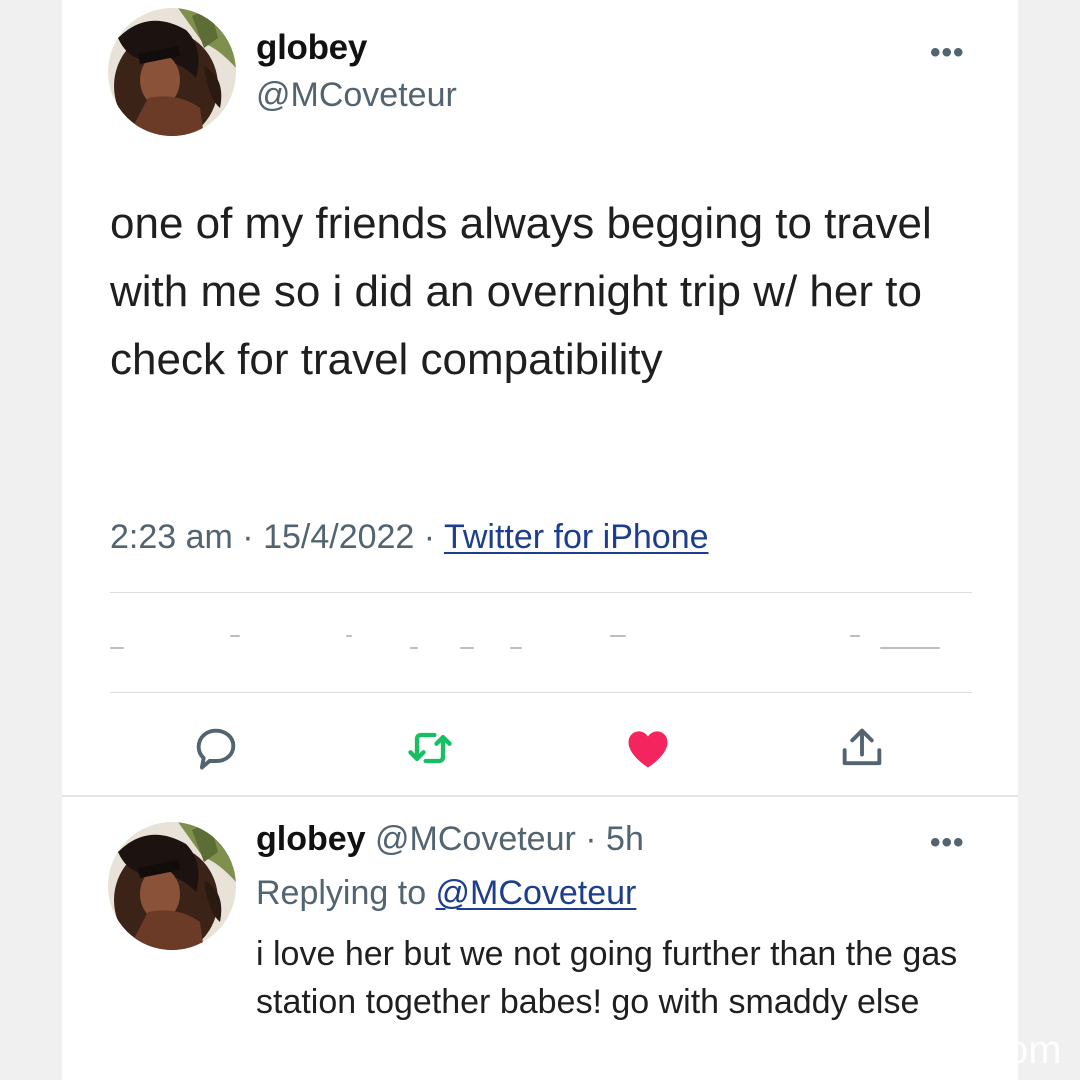 The width and height of the screenshot is (1080, 1080). Describe the element at coordinates (1034, 1050) in the screenshot. I see `watermark: om` at that location.